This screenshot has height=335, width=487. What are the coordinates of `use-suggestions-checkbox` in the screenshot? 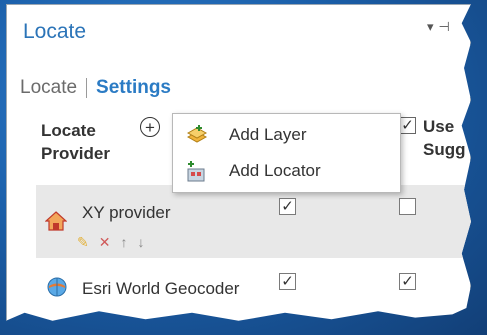 It's located at (407, 206).